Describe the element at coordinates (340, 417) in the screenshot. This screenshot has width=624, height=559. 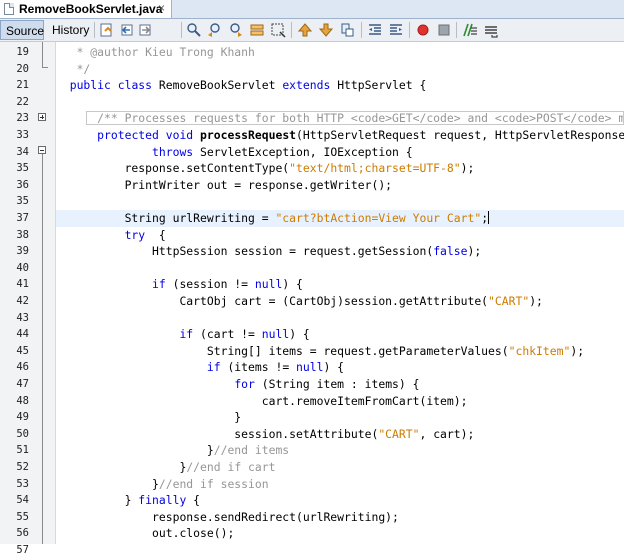
I see `code-line: }` at that location.